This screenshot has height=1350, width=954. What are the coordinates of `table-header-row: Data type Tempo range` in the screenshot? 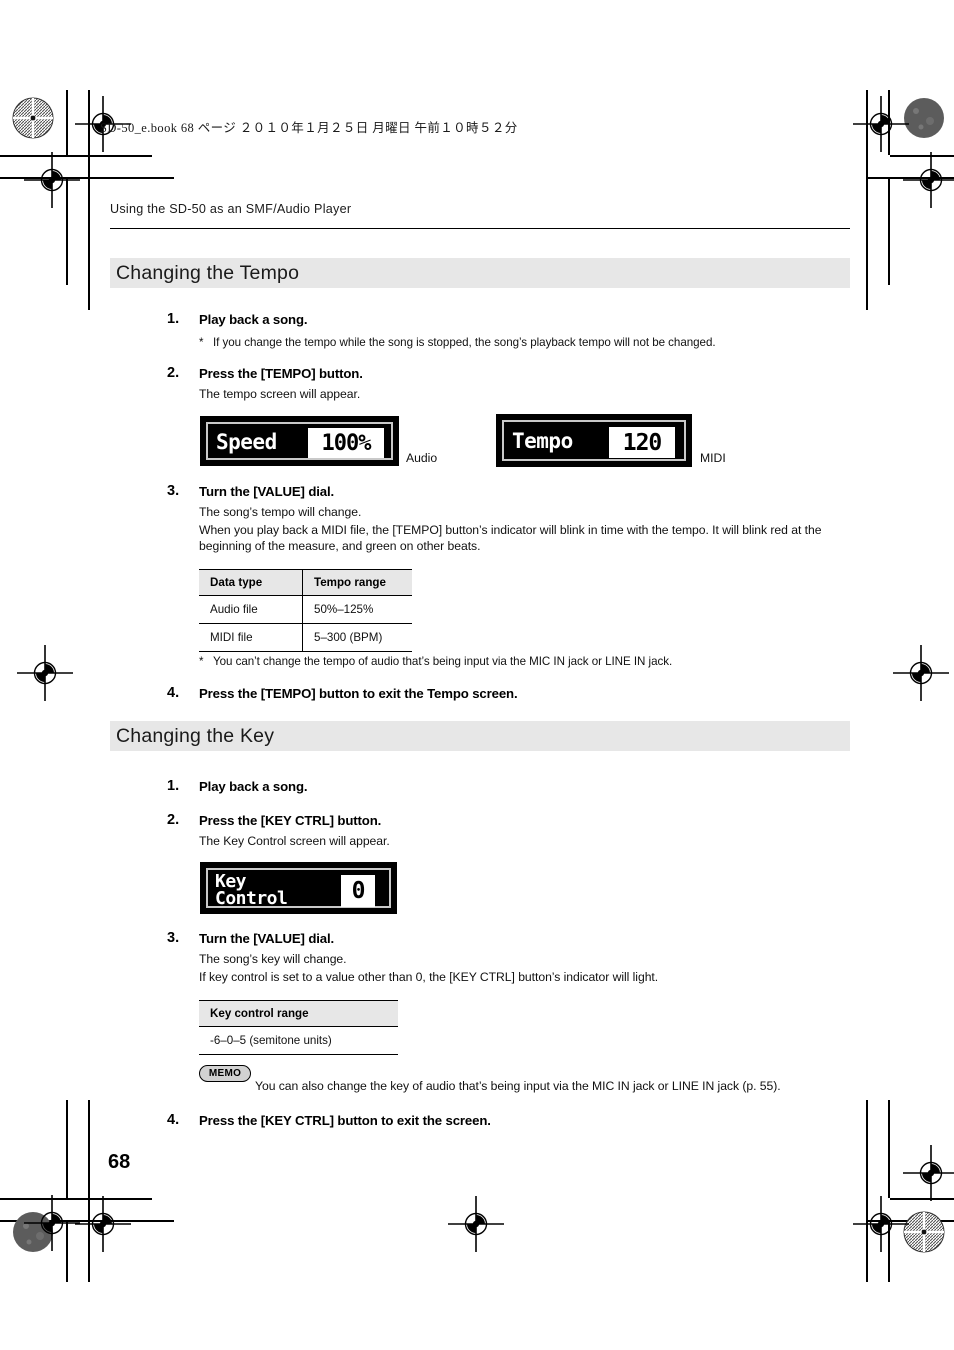 It's located at (305, 582).